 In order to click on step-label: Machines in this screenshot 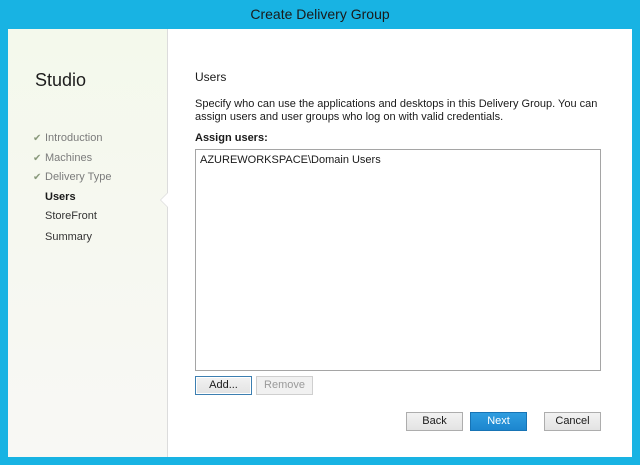, I will do `click(69, 158)`.